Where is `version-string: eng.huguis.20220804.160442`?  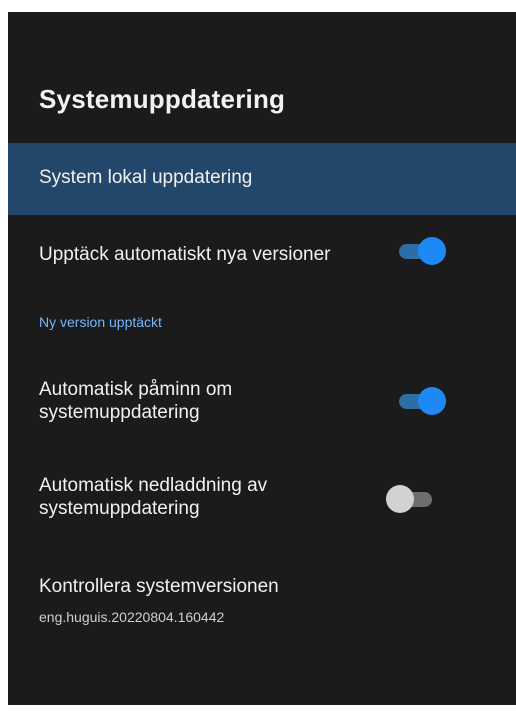 version-string: eng.huguis.20220804.160442 is located at coordinates (132, 617).